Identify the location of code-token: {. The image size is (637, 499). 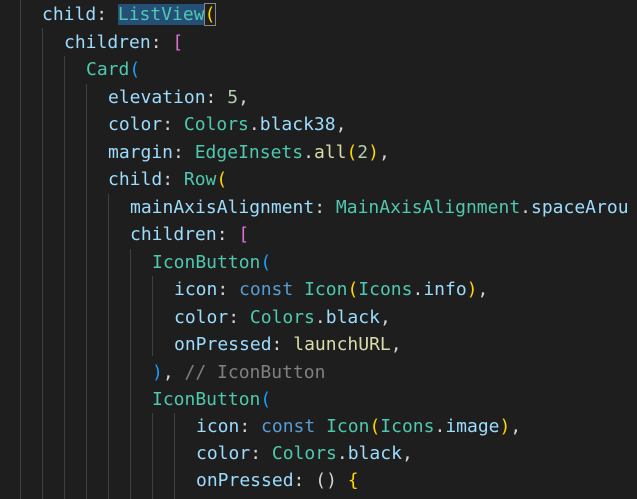
(353, 480).